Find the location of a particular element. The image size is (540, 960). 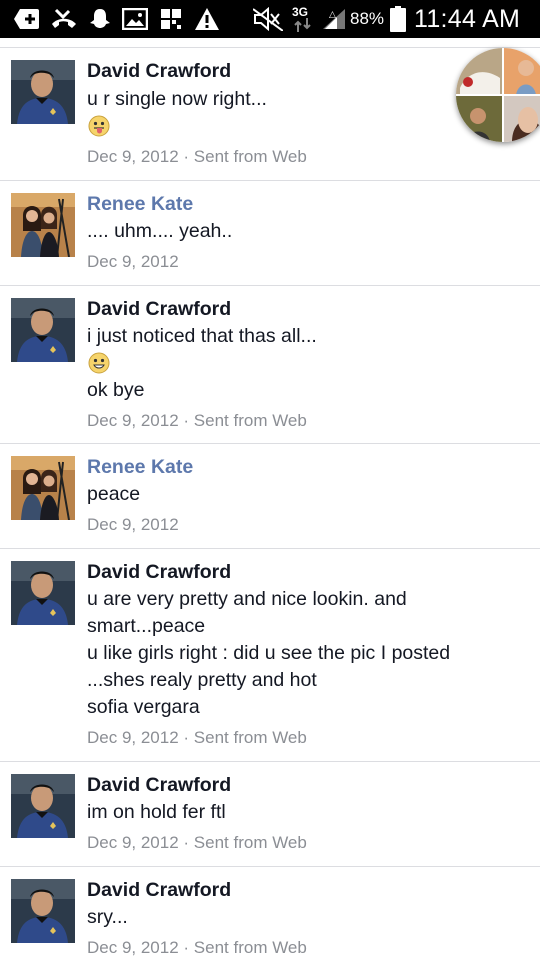

message-text: u are very pretty and nice lookin. and is located at coordinates (247, 599).